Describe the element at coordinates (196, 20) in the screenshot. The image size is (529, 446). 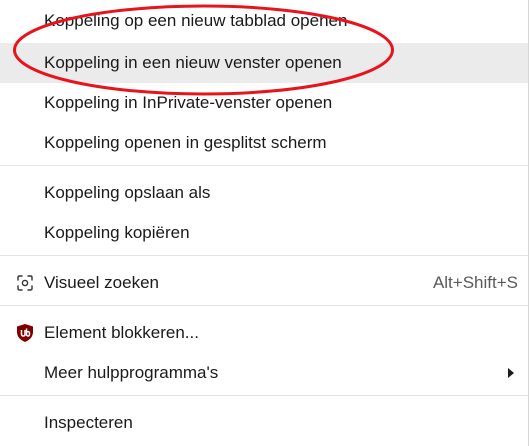
I see `menu-item-label: Koppeling op een nieuw tabblad openen` at that location.